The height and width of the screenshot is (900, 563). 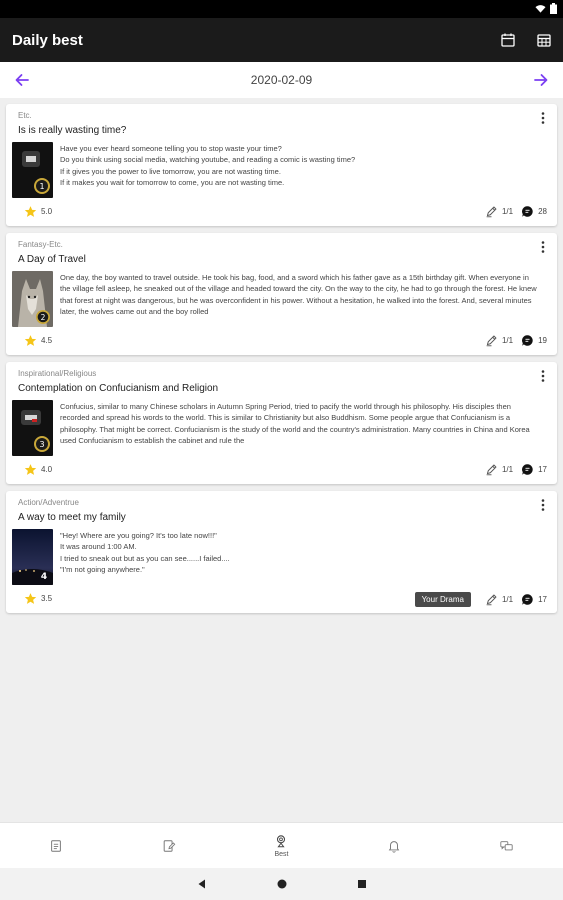 What do you see at coordinates (47, 469) in the screenshot?
I see `rating-value: 4.0` at bounding box center [47, 469].